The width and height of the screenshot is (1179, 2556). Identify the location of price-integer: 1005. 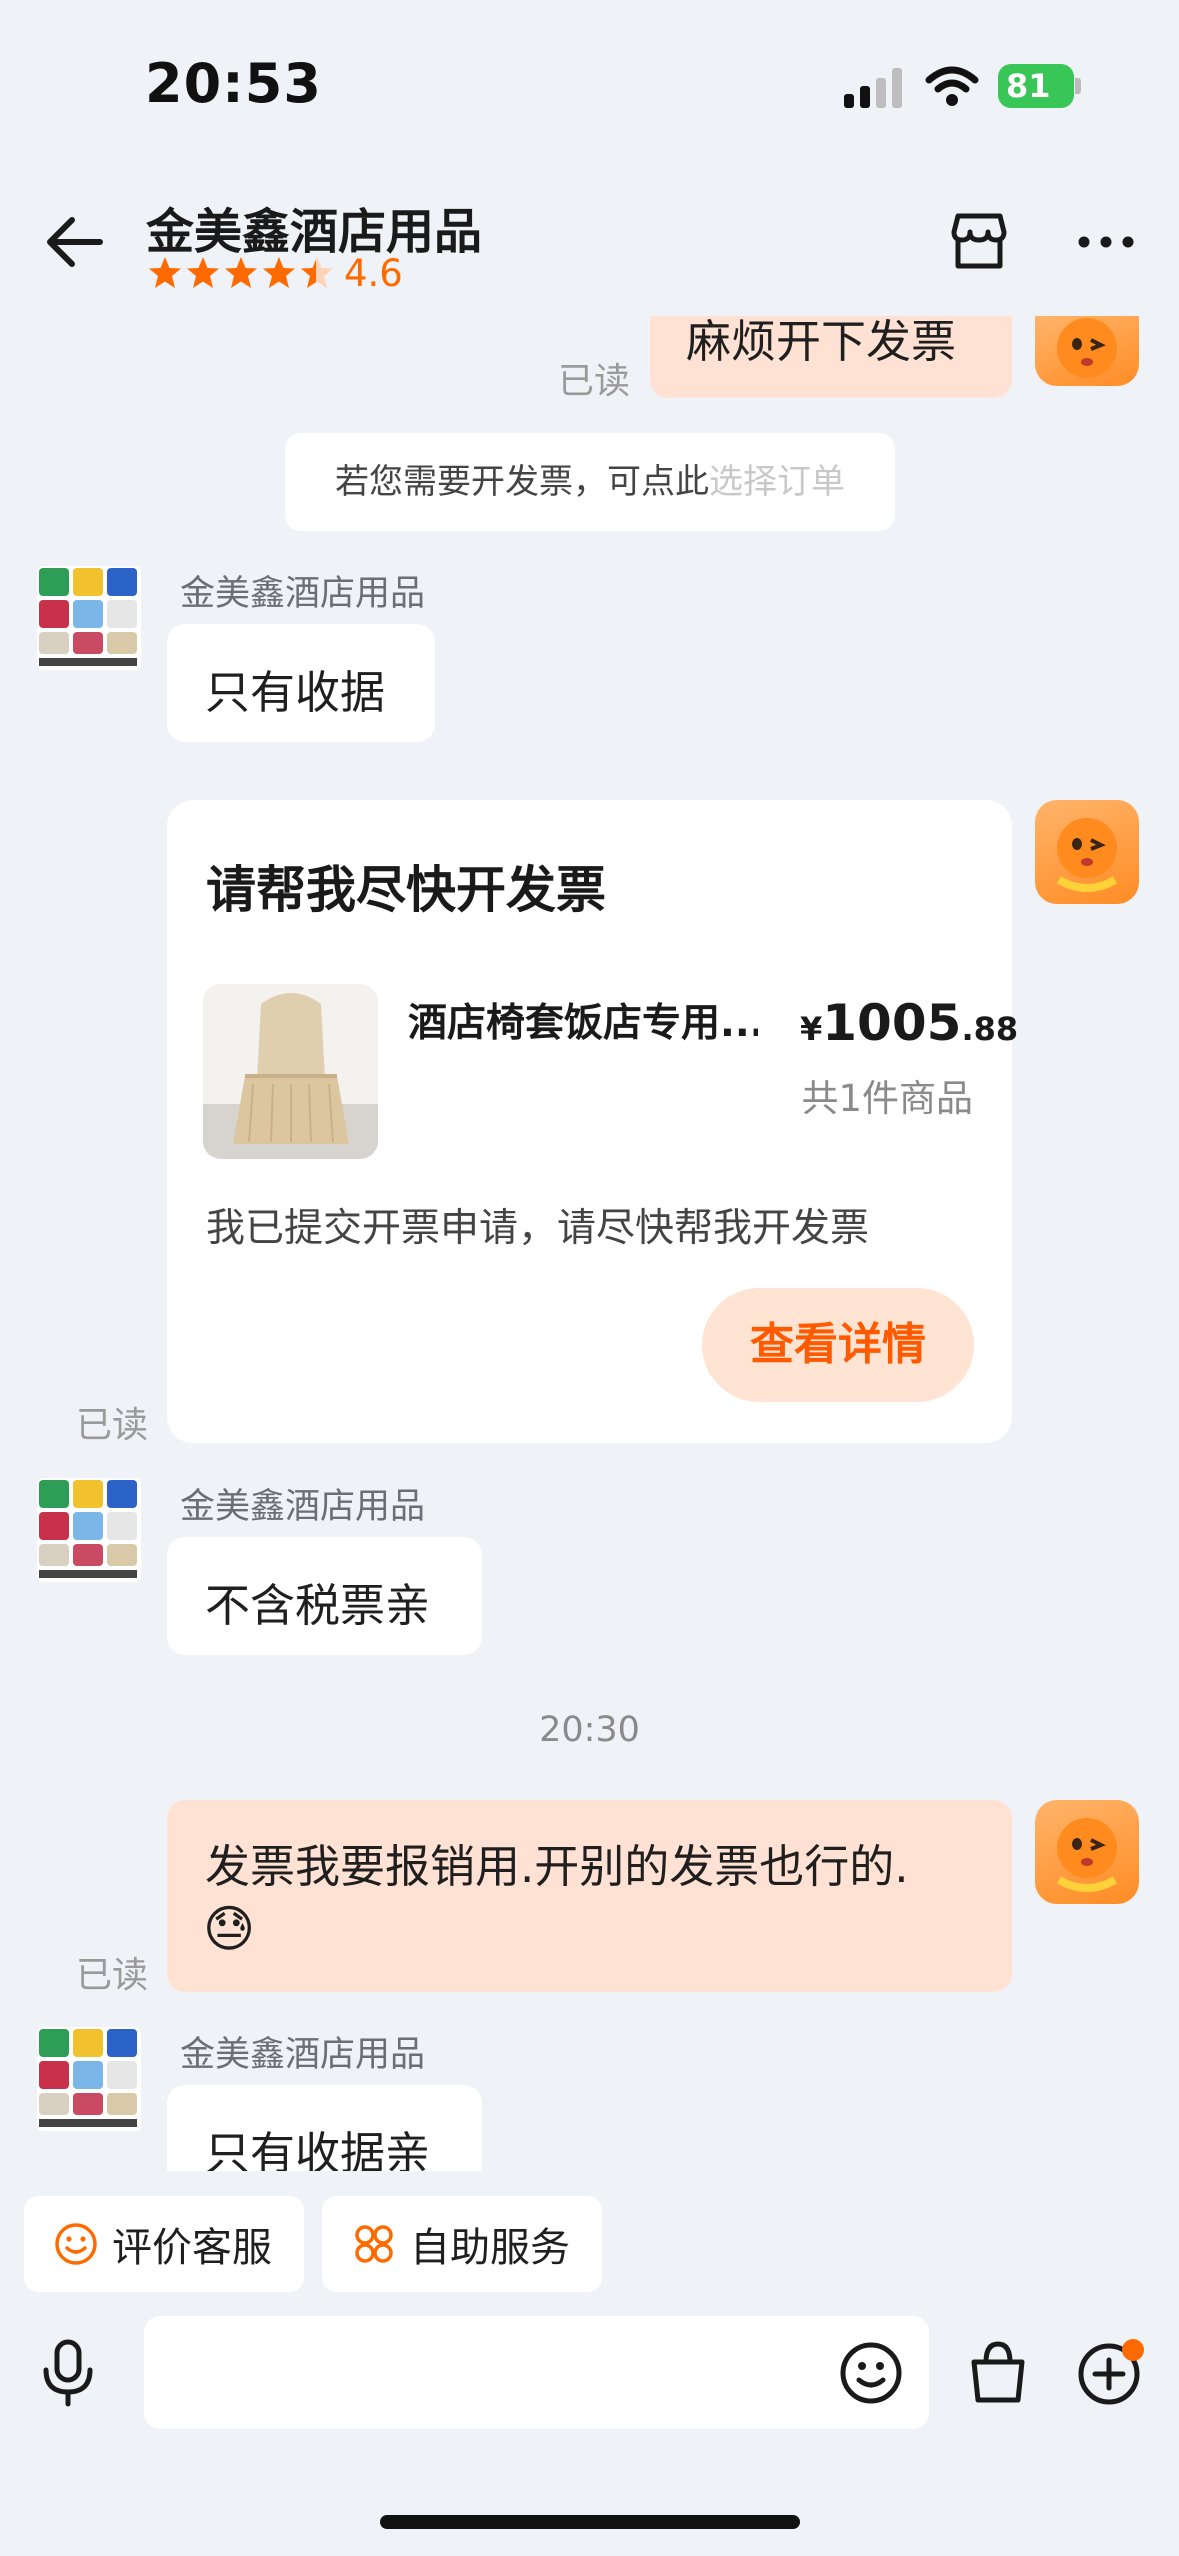
(892, 1023).